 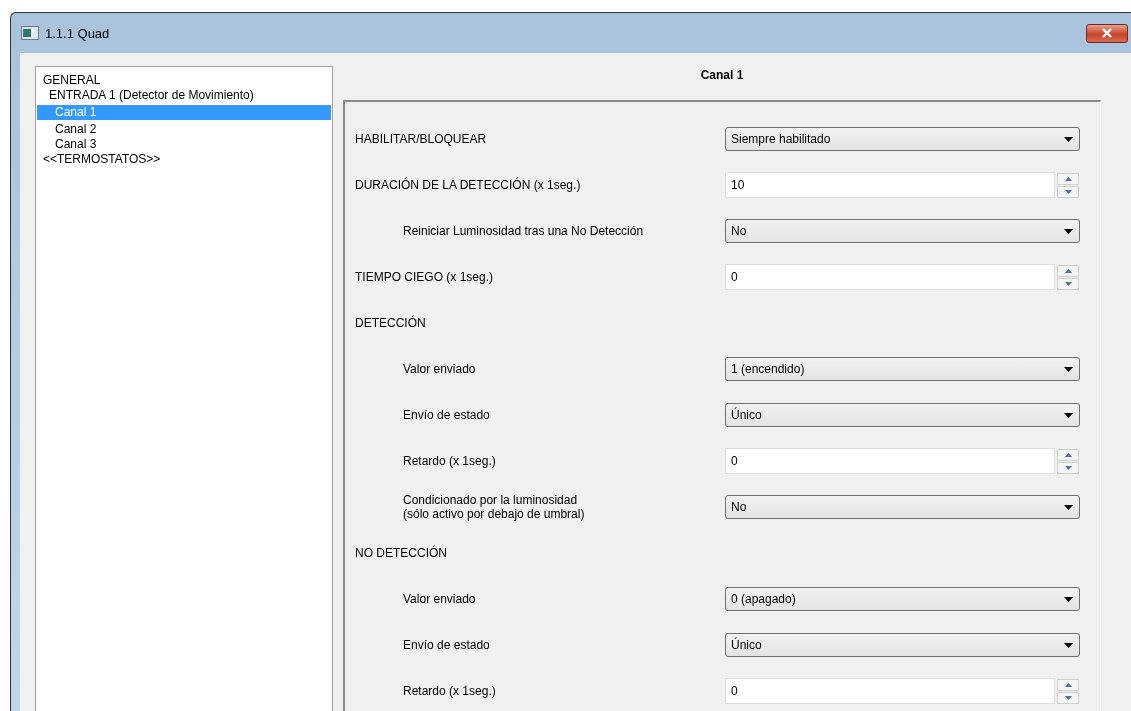 I want to click on window-icon, so click(x=30, y=33).